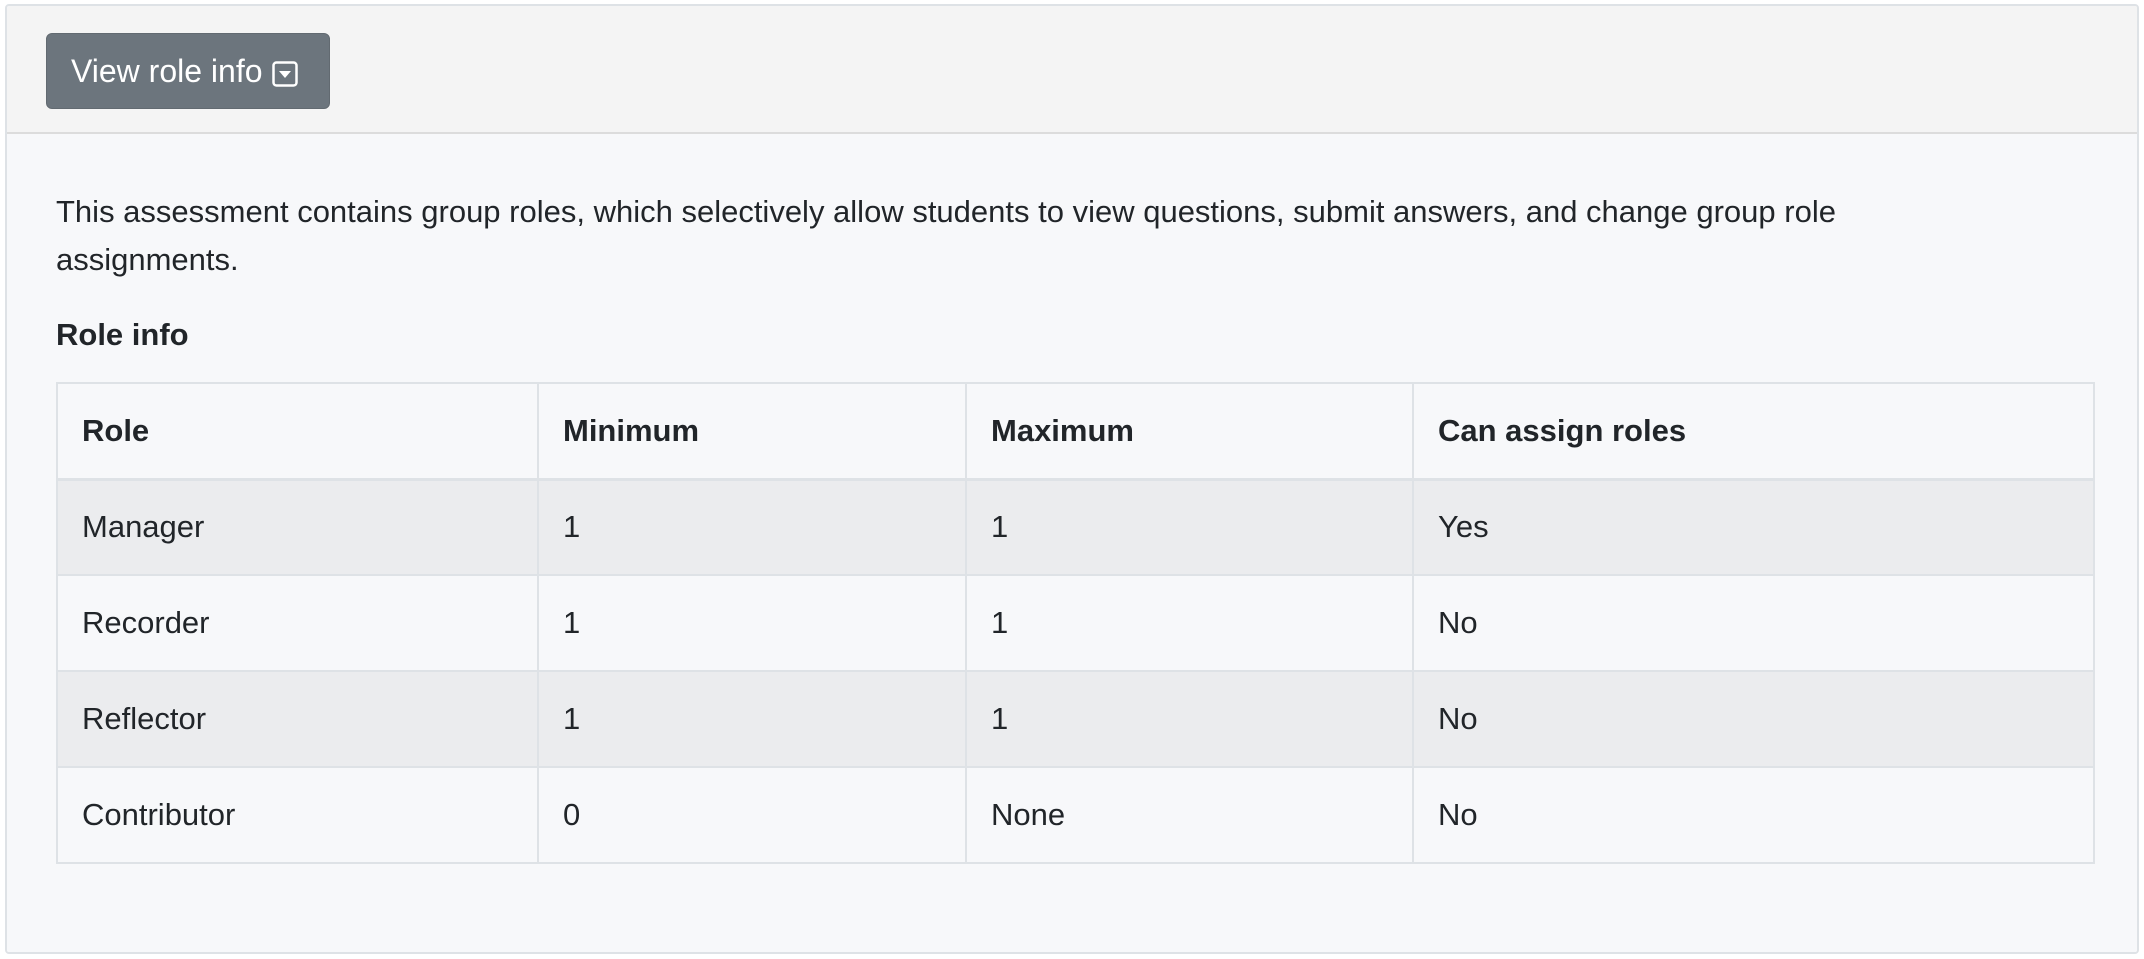 The height and width of the screenshot is (959, 2144). I want to click on cell-role: Recorder, so click(297, 623).